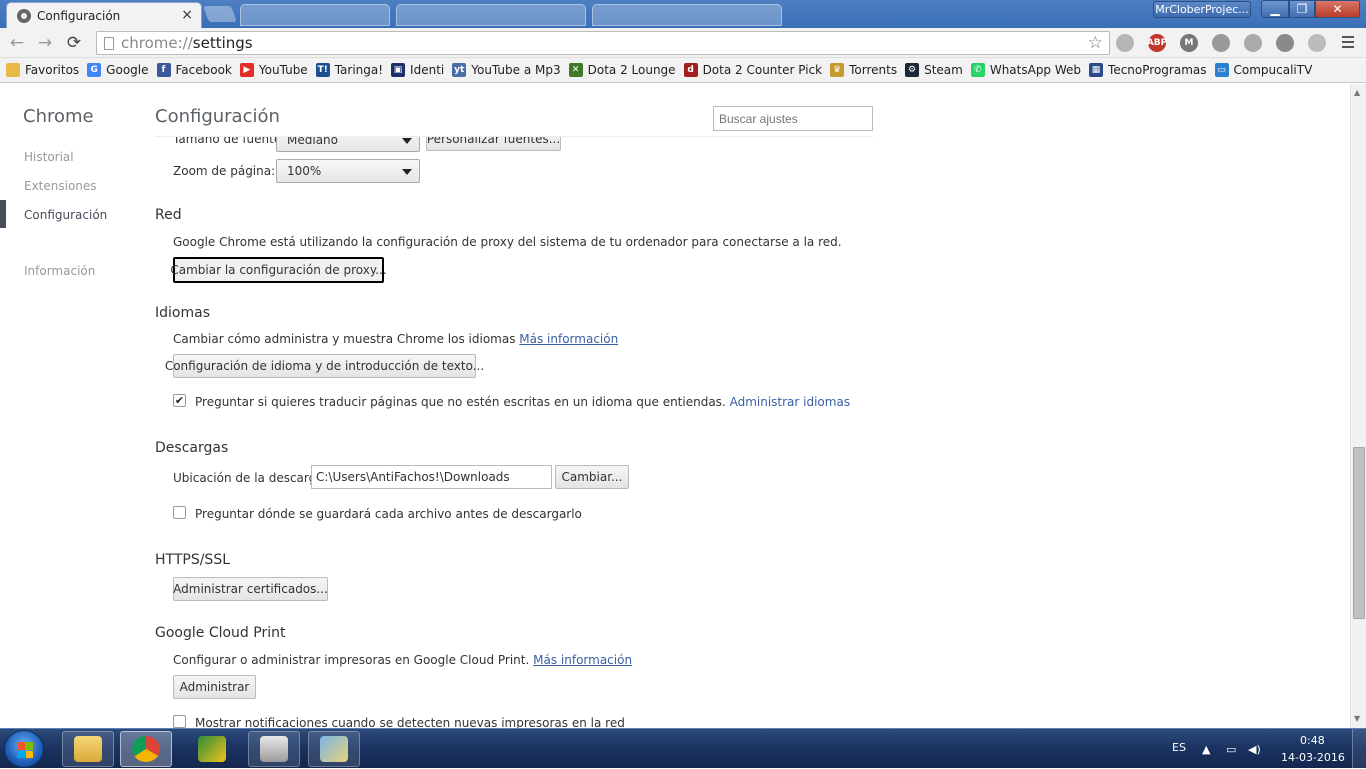  Describe the element at coordinates (349, 70) in the screenshot. I see `bookmark-item: T! Taringa!` at that location.